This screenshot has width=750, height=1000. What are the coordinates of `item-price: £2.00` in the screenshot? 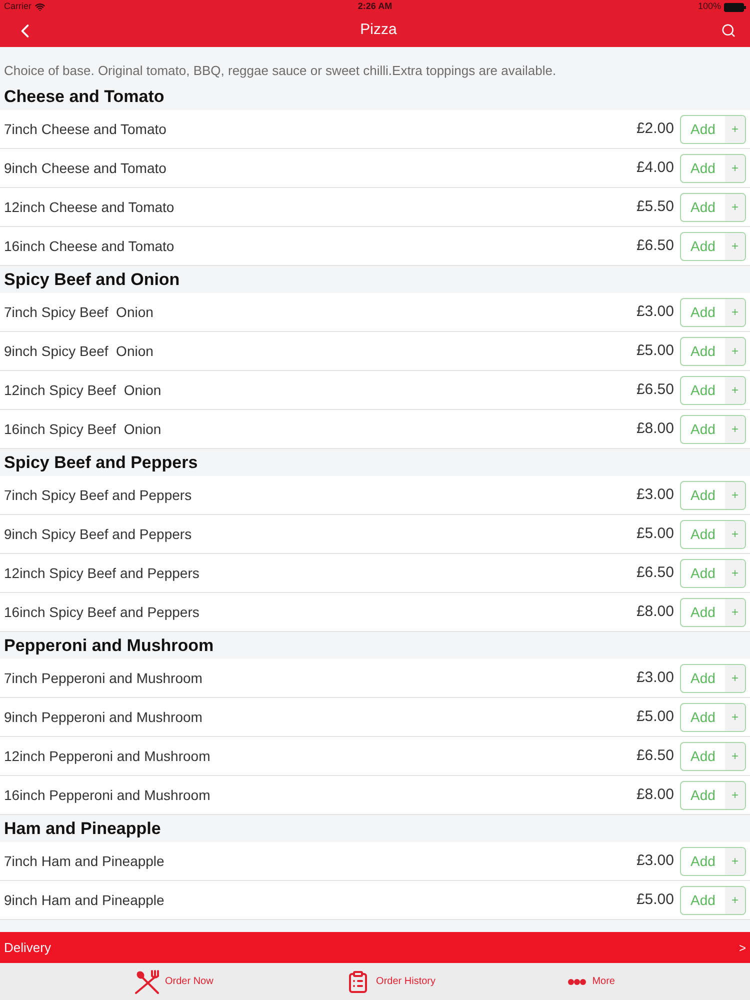 It's located at (655, 128).